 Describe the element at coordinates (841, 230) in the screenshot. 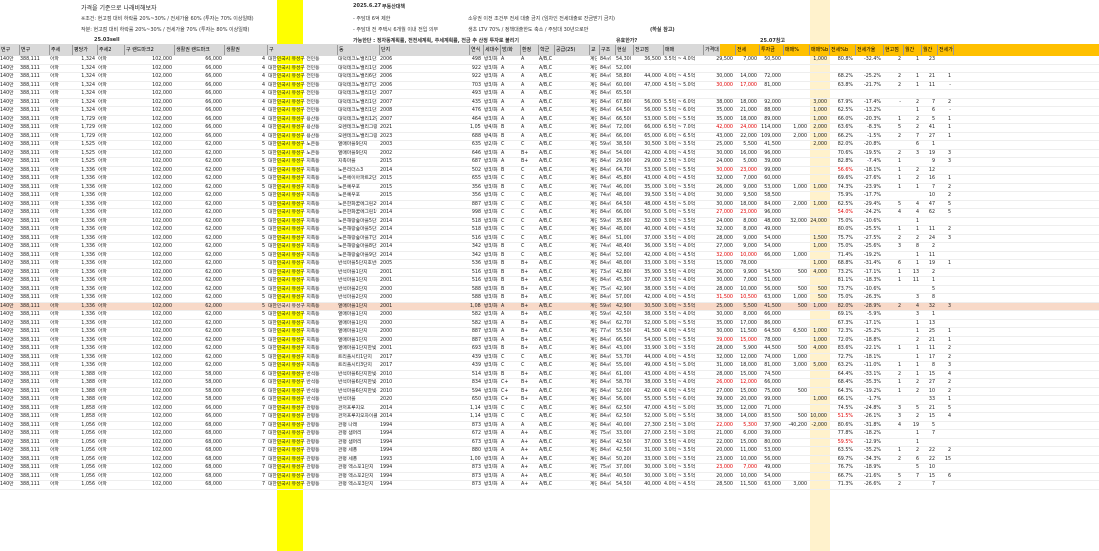

I see `table-cell: 80.0%` at that location.